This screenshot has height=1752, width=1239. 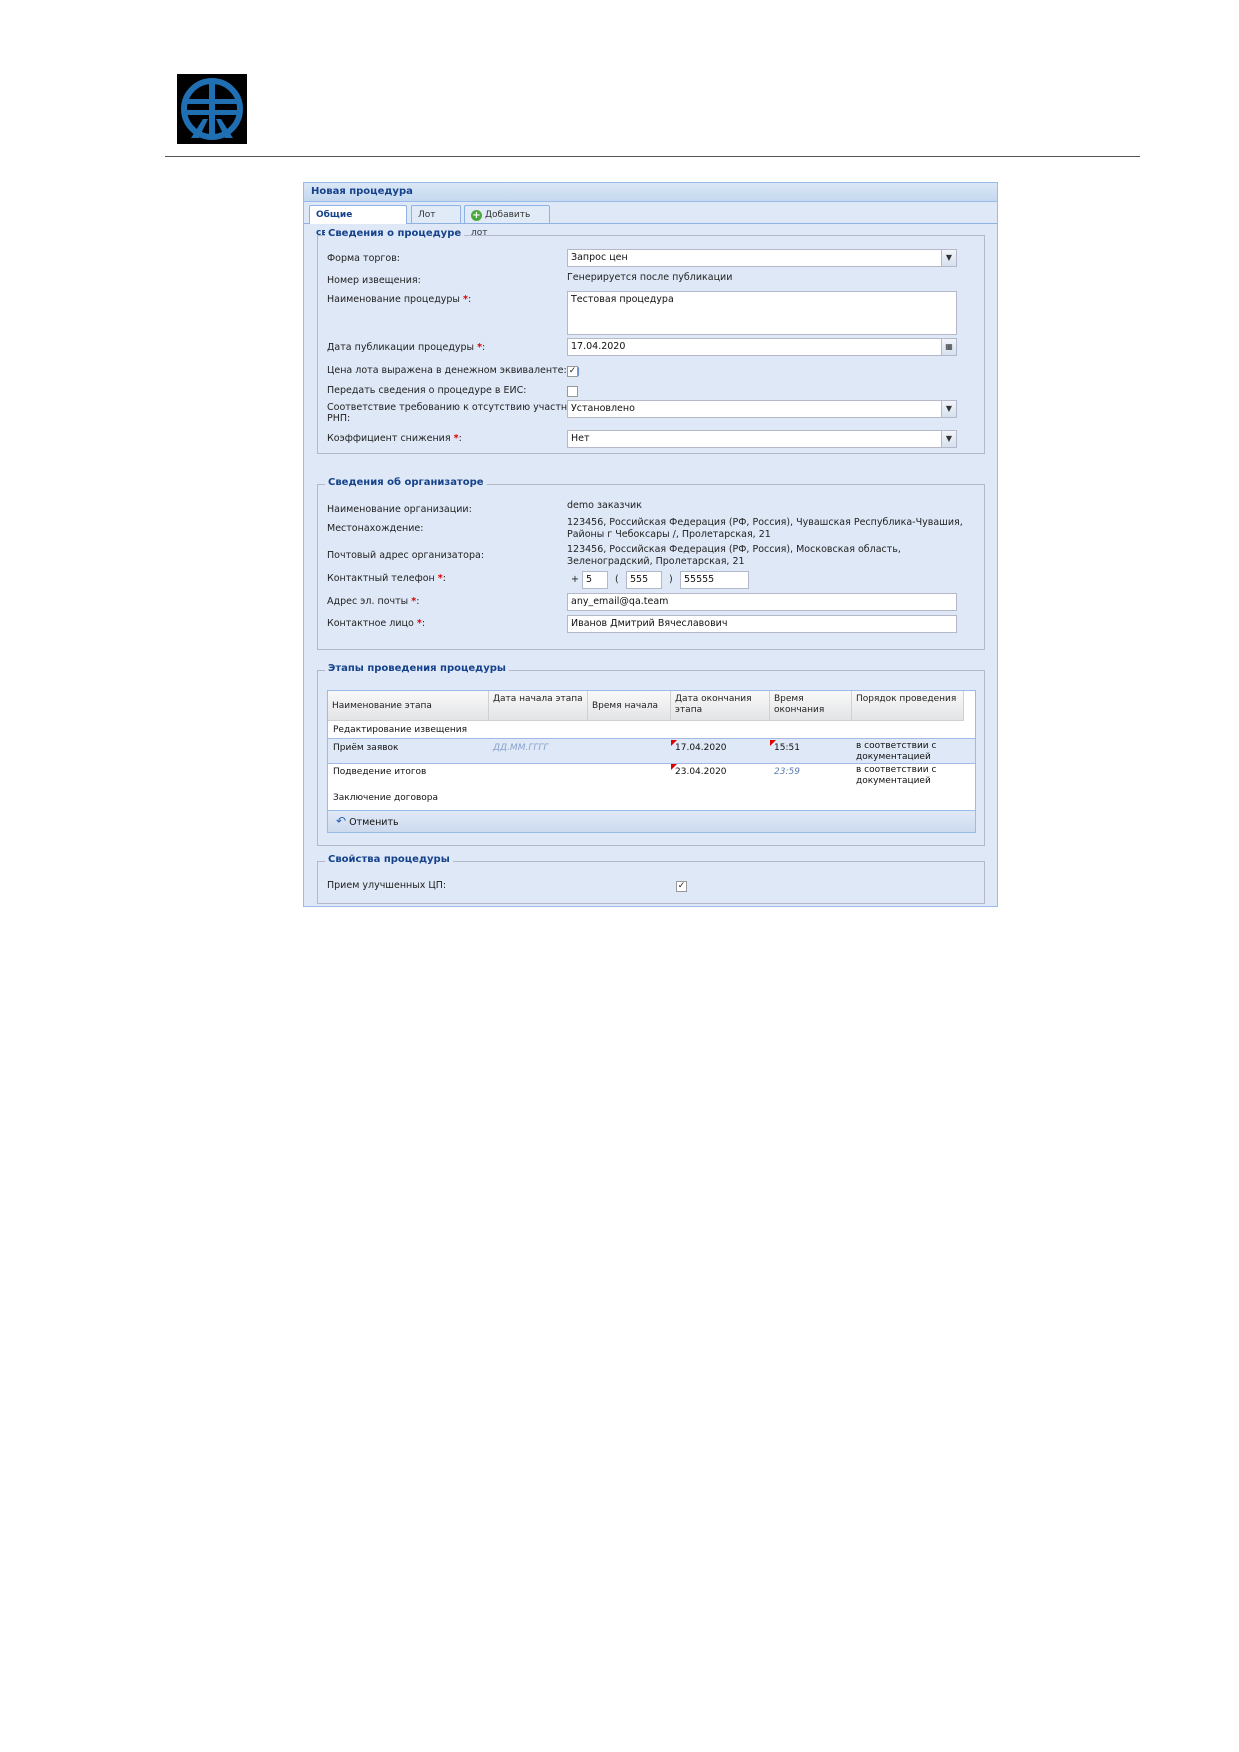 I want to click on table-row: Редактирование извещения, so click(x=651, y=729).